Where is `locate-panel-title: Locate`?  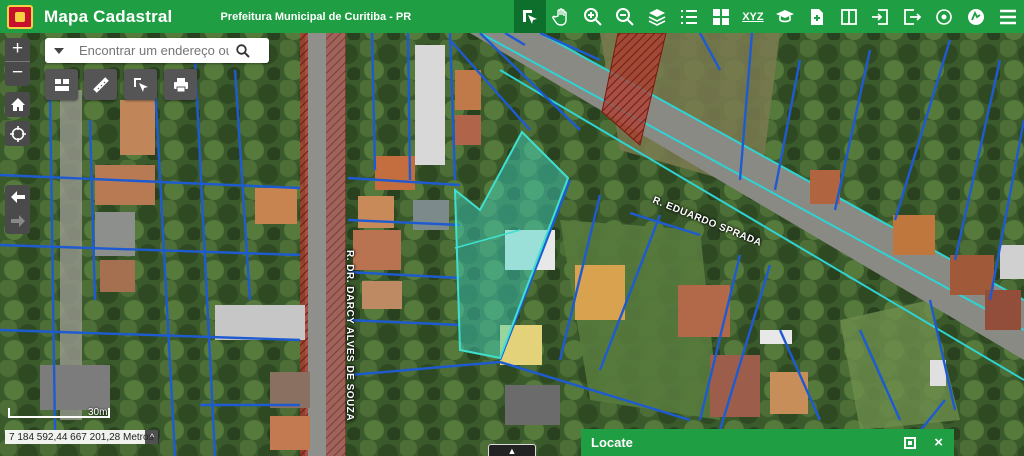
locate-panel-title: Locate is located at coordinates (612, 442).